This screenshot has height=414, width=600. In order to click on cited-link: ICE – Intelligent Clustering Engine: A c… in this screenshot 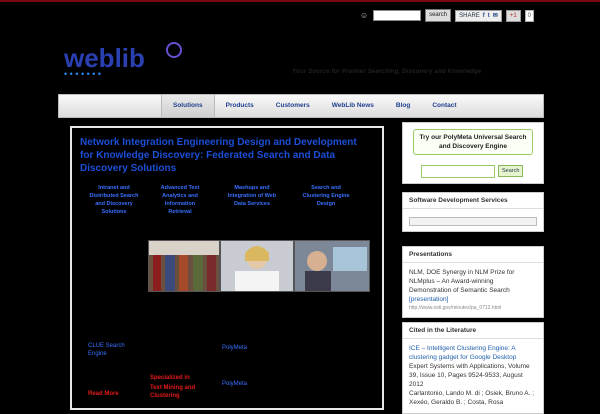, I will do `click(473, 353)`.